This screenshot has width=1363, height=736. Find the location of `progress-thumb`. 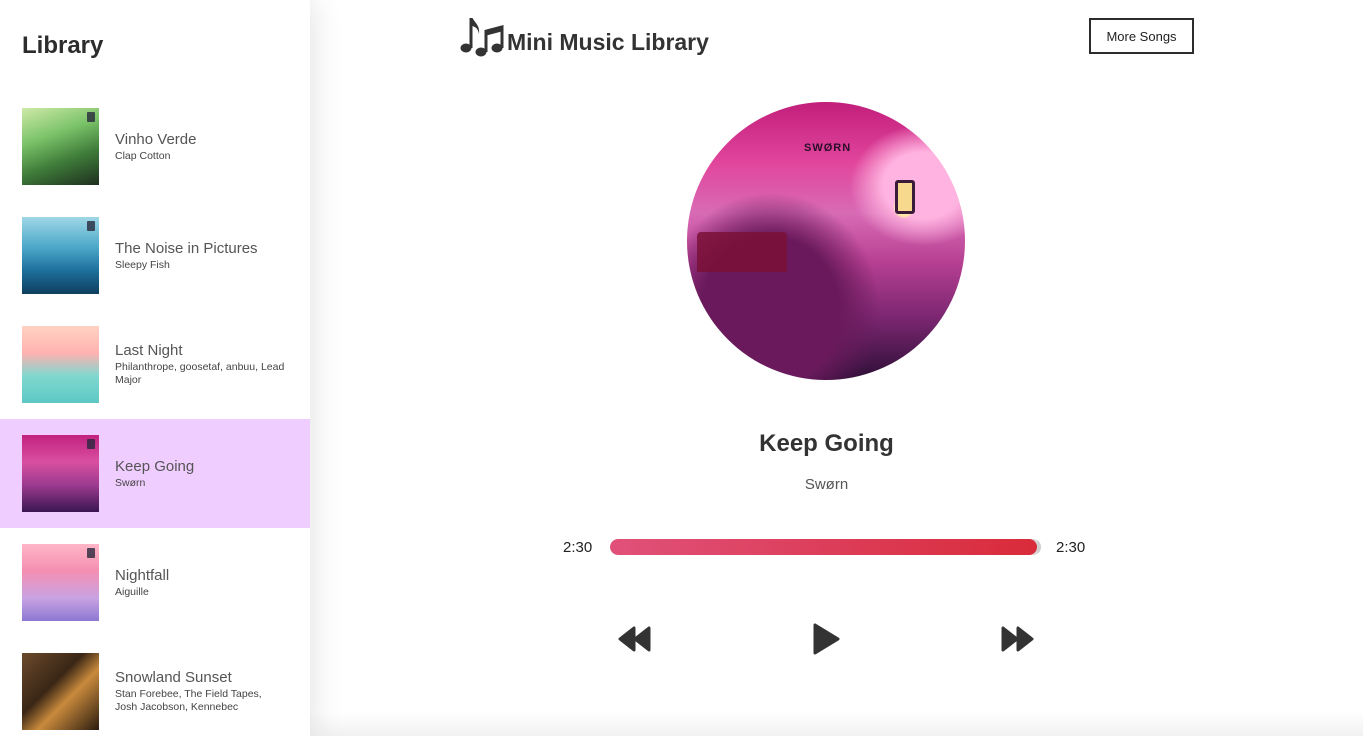

progress-thumb is located at coordinates (1038, 547).